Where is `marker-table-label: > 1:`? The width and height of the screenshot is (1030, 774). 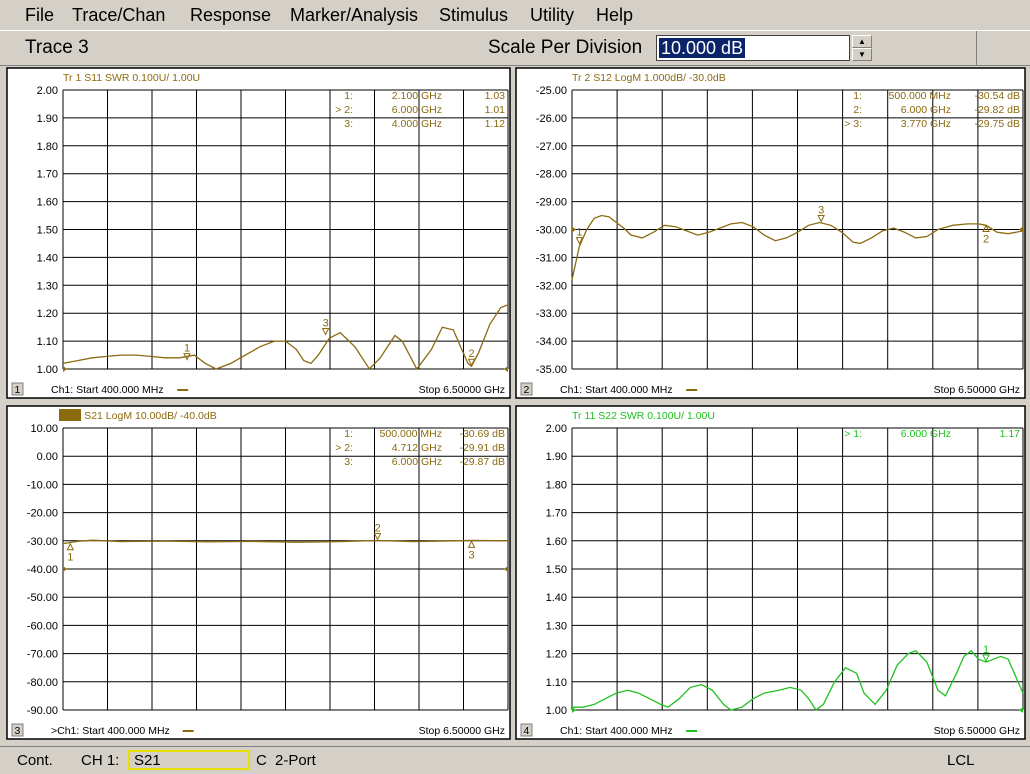 marker-table-label: > 1: is located at coordinates (853, 434).